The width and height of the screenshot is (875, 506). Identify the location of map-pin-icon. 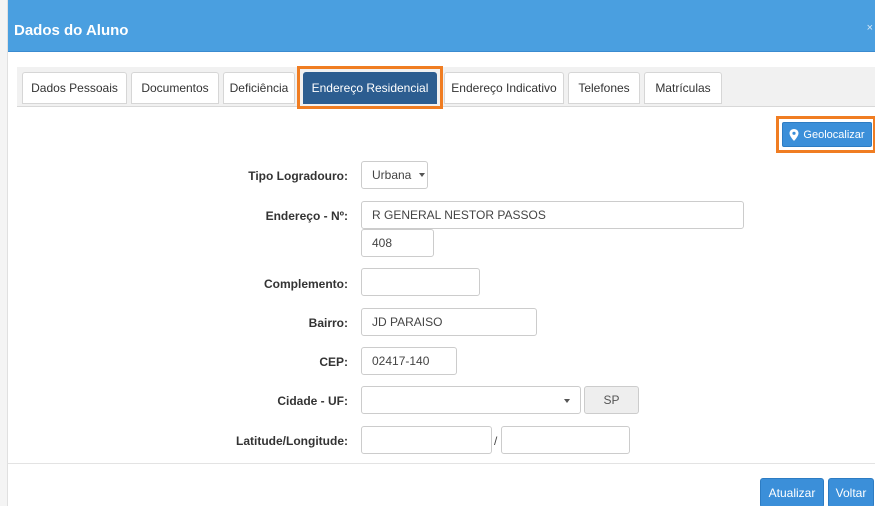
(794, 134).